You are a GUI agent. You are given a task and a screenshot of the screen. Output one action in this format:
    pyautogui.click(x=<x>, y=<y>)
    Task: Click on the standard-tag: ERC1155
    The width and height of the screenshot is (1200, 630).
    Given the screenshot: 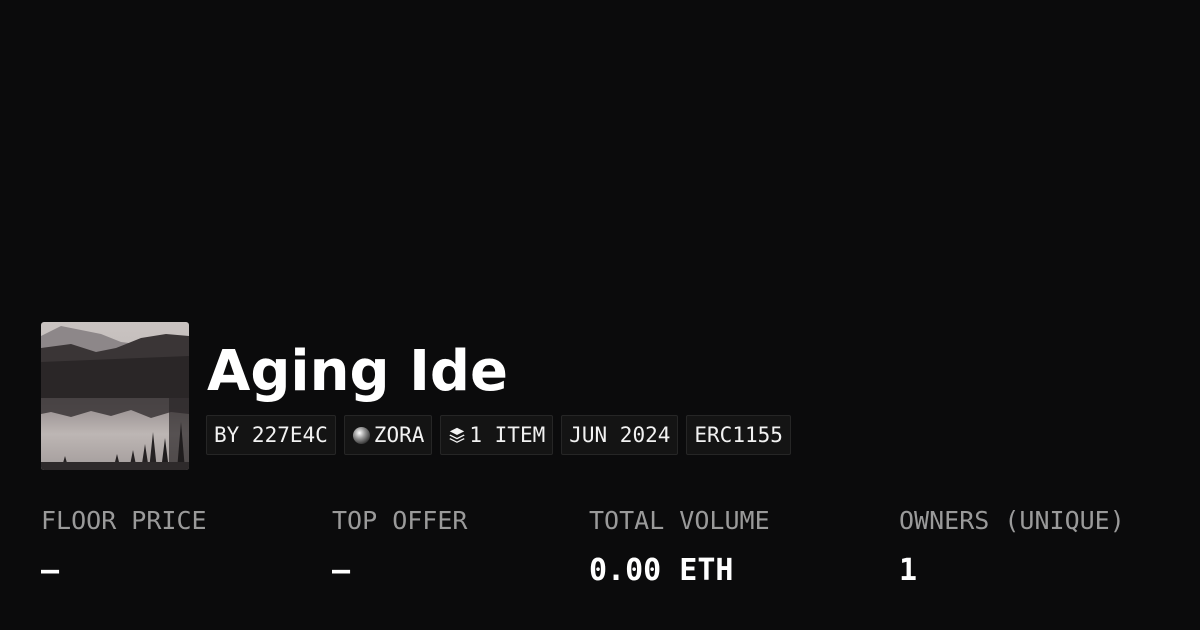 What is the action you would take?
    pyautogui.click(x=738, y=435)
    